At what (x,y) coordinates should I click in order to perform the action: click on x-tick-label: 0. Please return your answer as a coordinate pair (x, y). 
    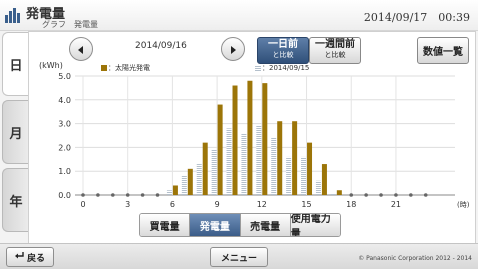
    Looking at the image, I should click on (82, 204).